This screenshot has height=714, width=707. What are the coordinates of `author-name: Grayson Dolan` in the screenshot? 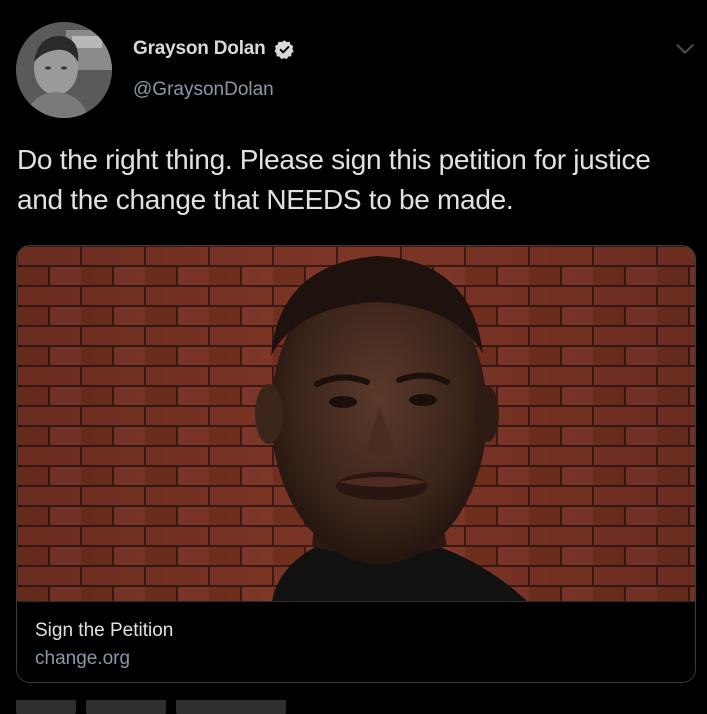 It's located at (199, 49).